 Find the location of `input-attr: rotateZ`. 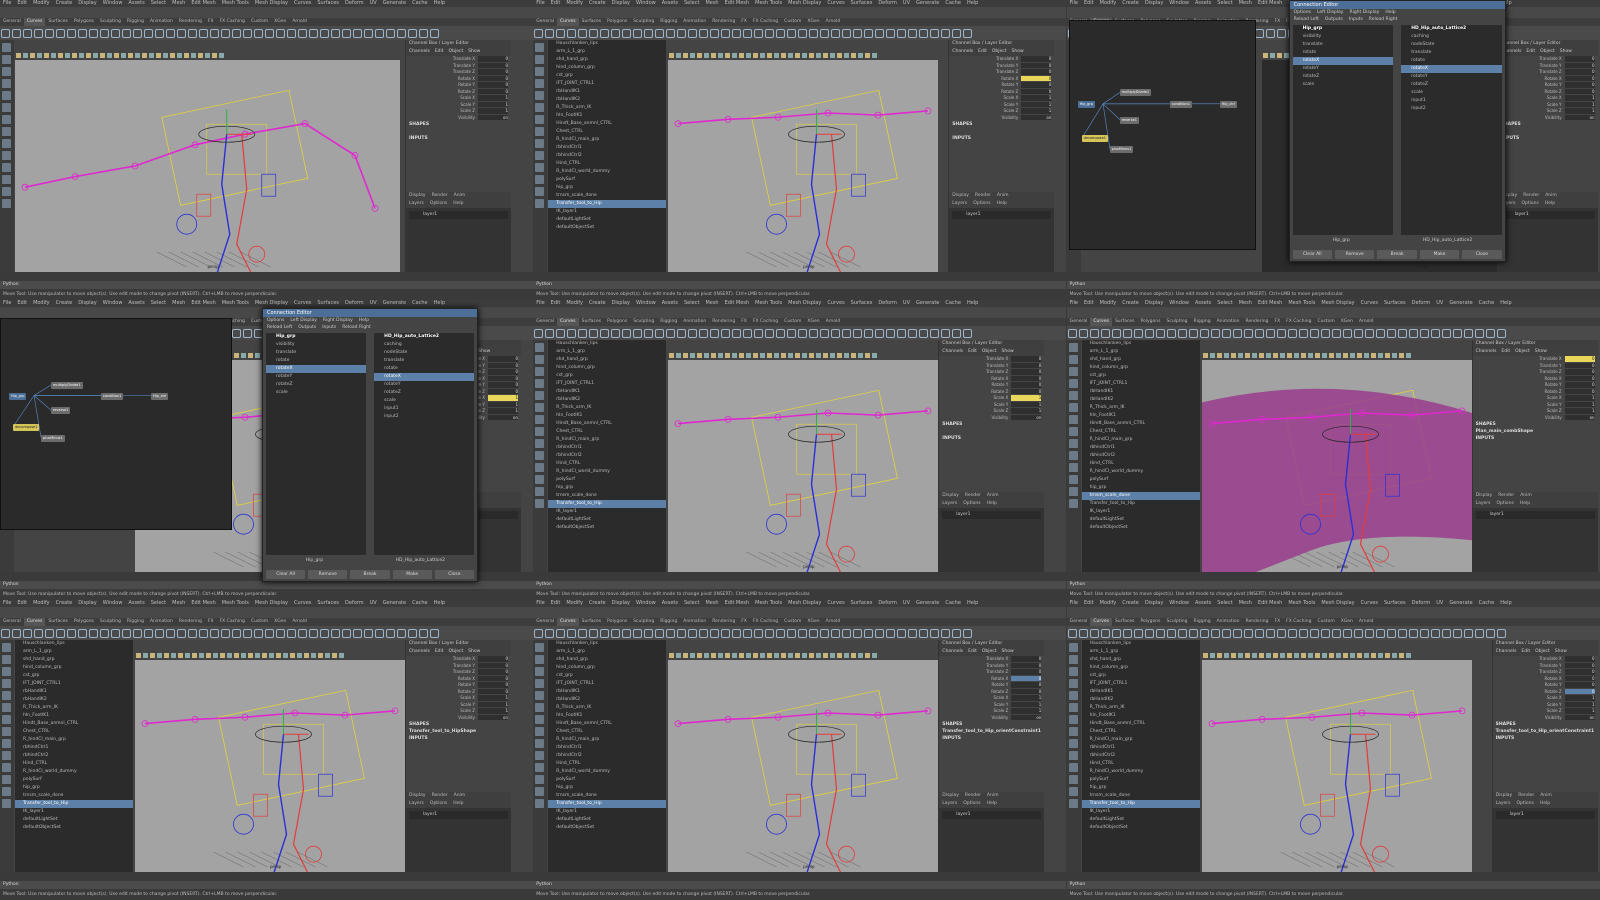

input-attr: rotateZ is located at coordinates (424, 393).